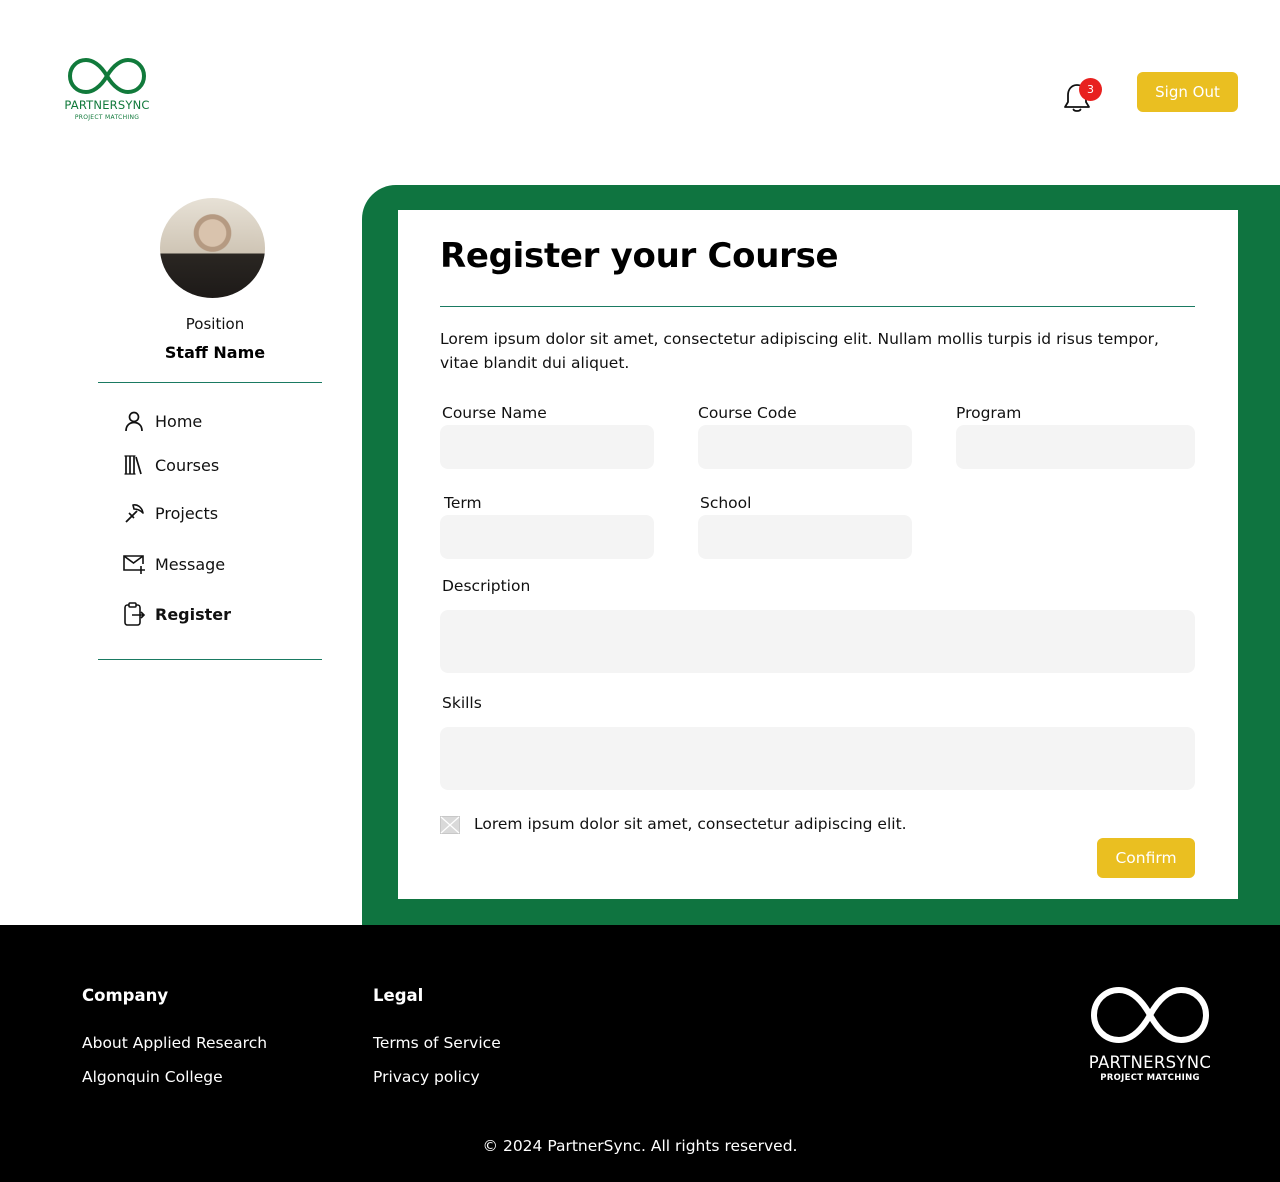  What do you see at coordinates (462, 703) in the screenshot?
I see `skills-label: Skills` at bounding box center [462, 703].